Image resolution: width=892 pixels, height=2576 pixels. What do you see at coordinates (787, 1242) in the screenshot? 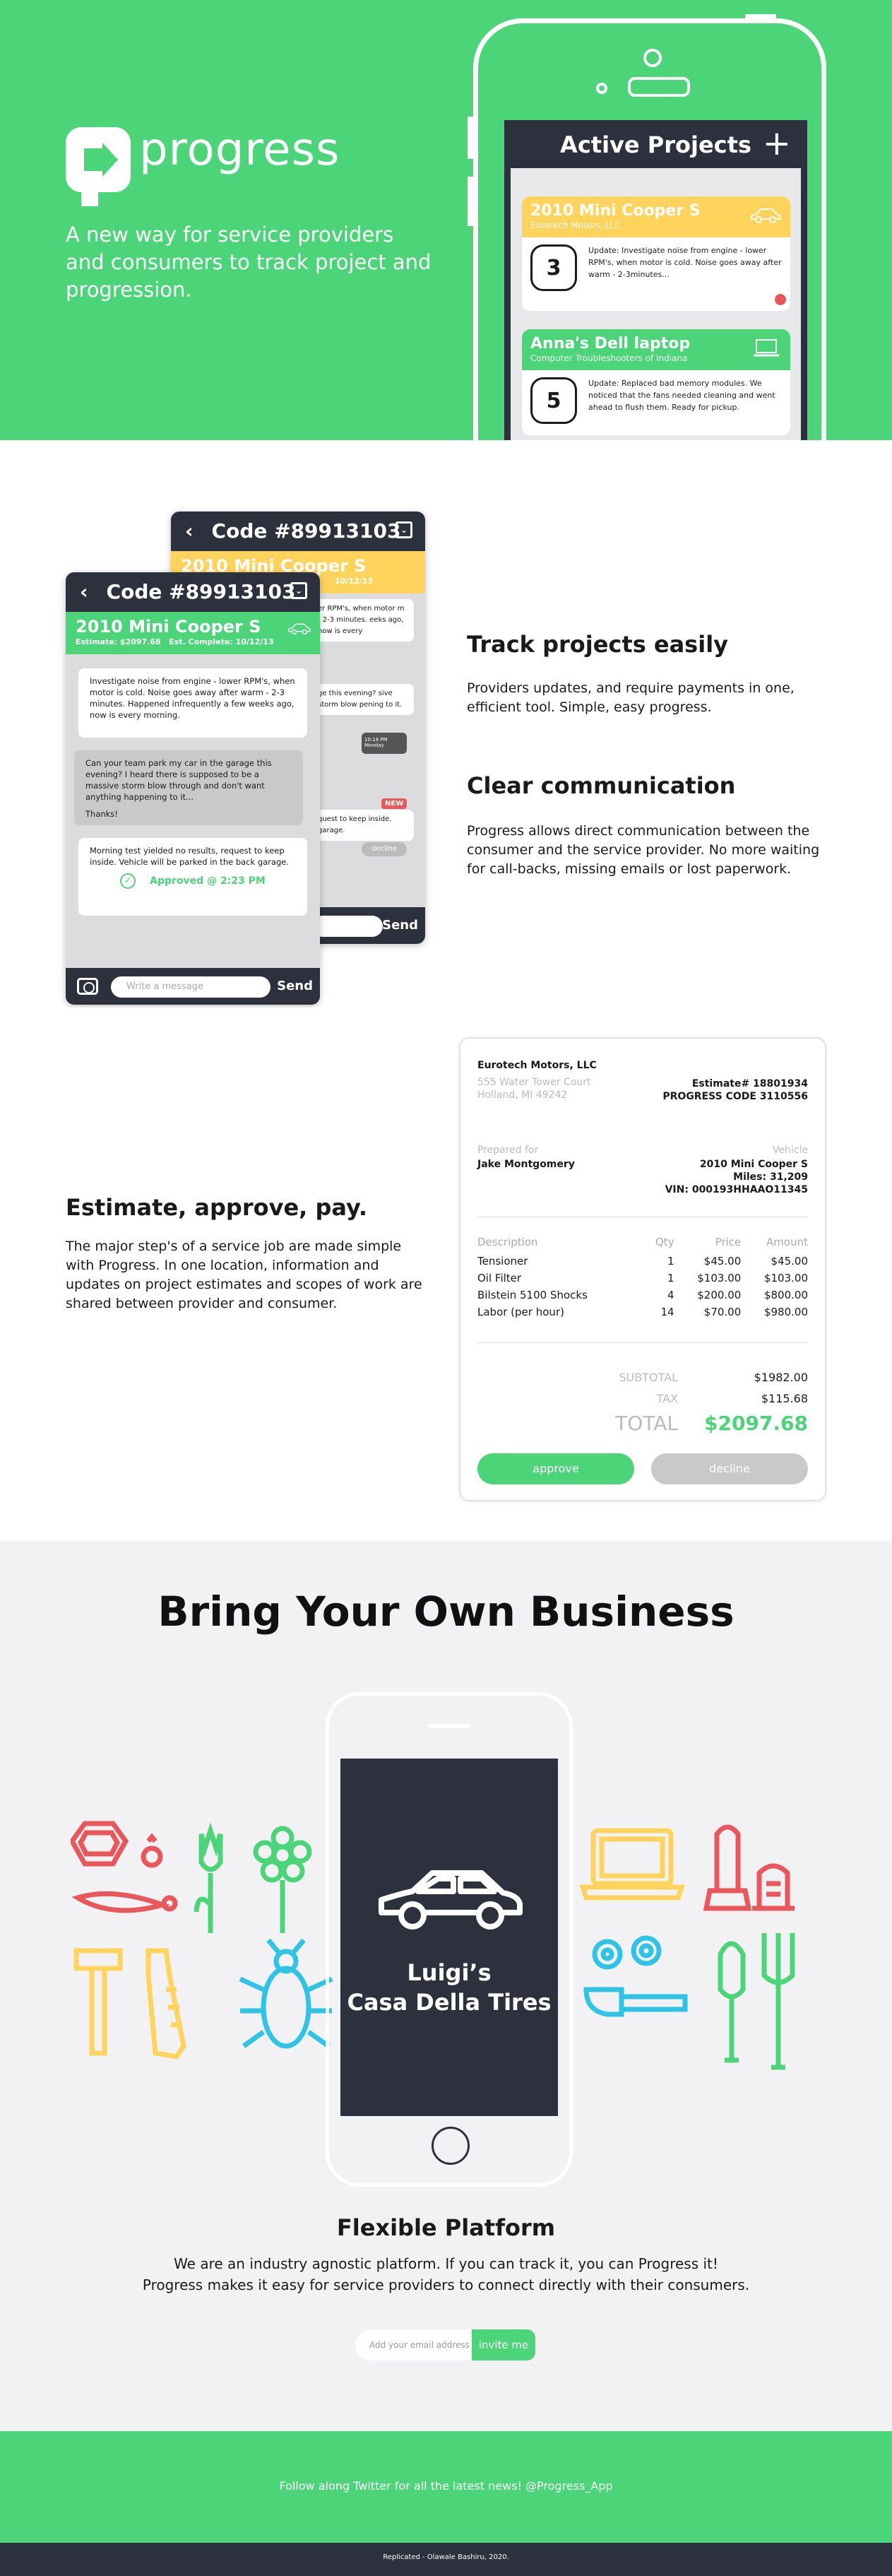
I see `column-header: Amount` at bounding box center [787, 1242].